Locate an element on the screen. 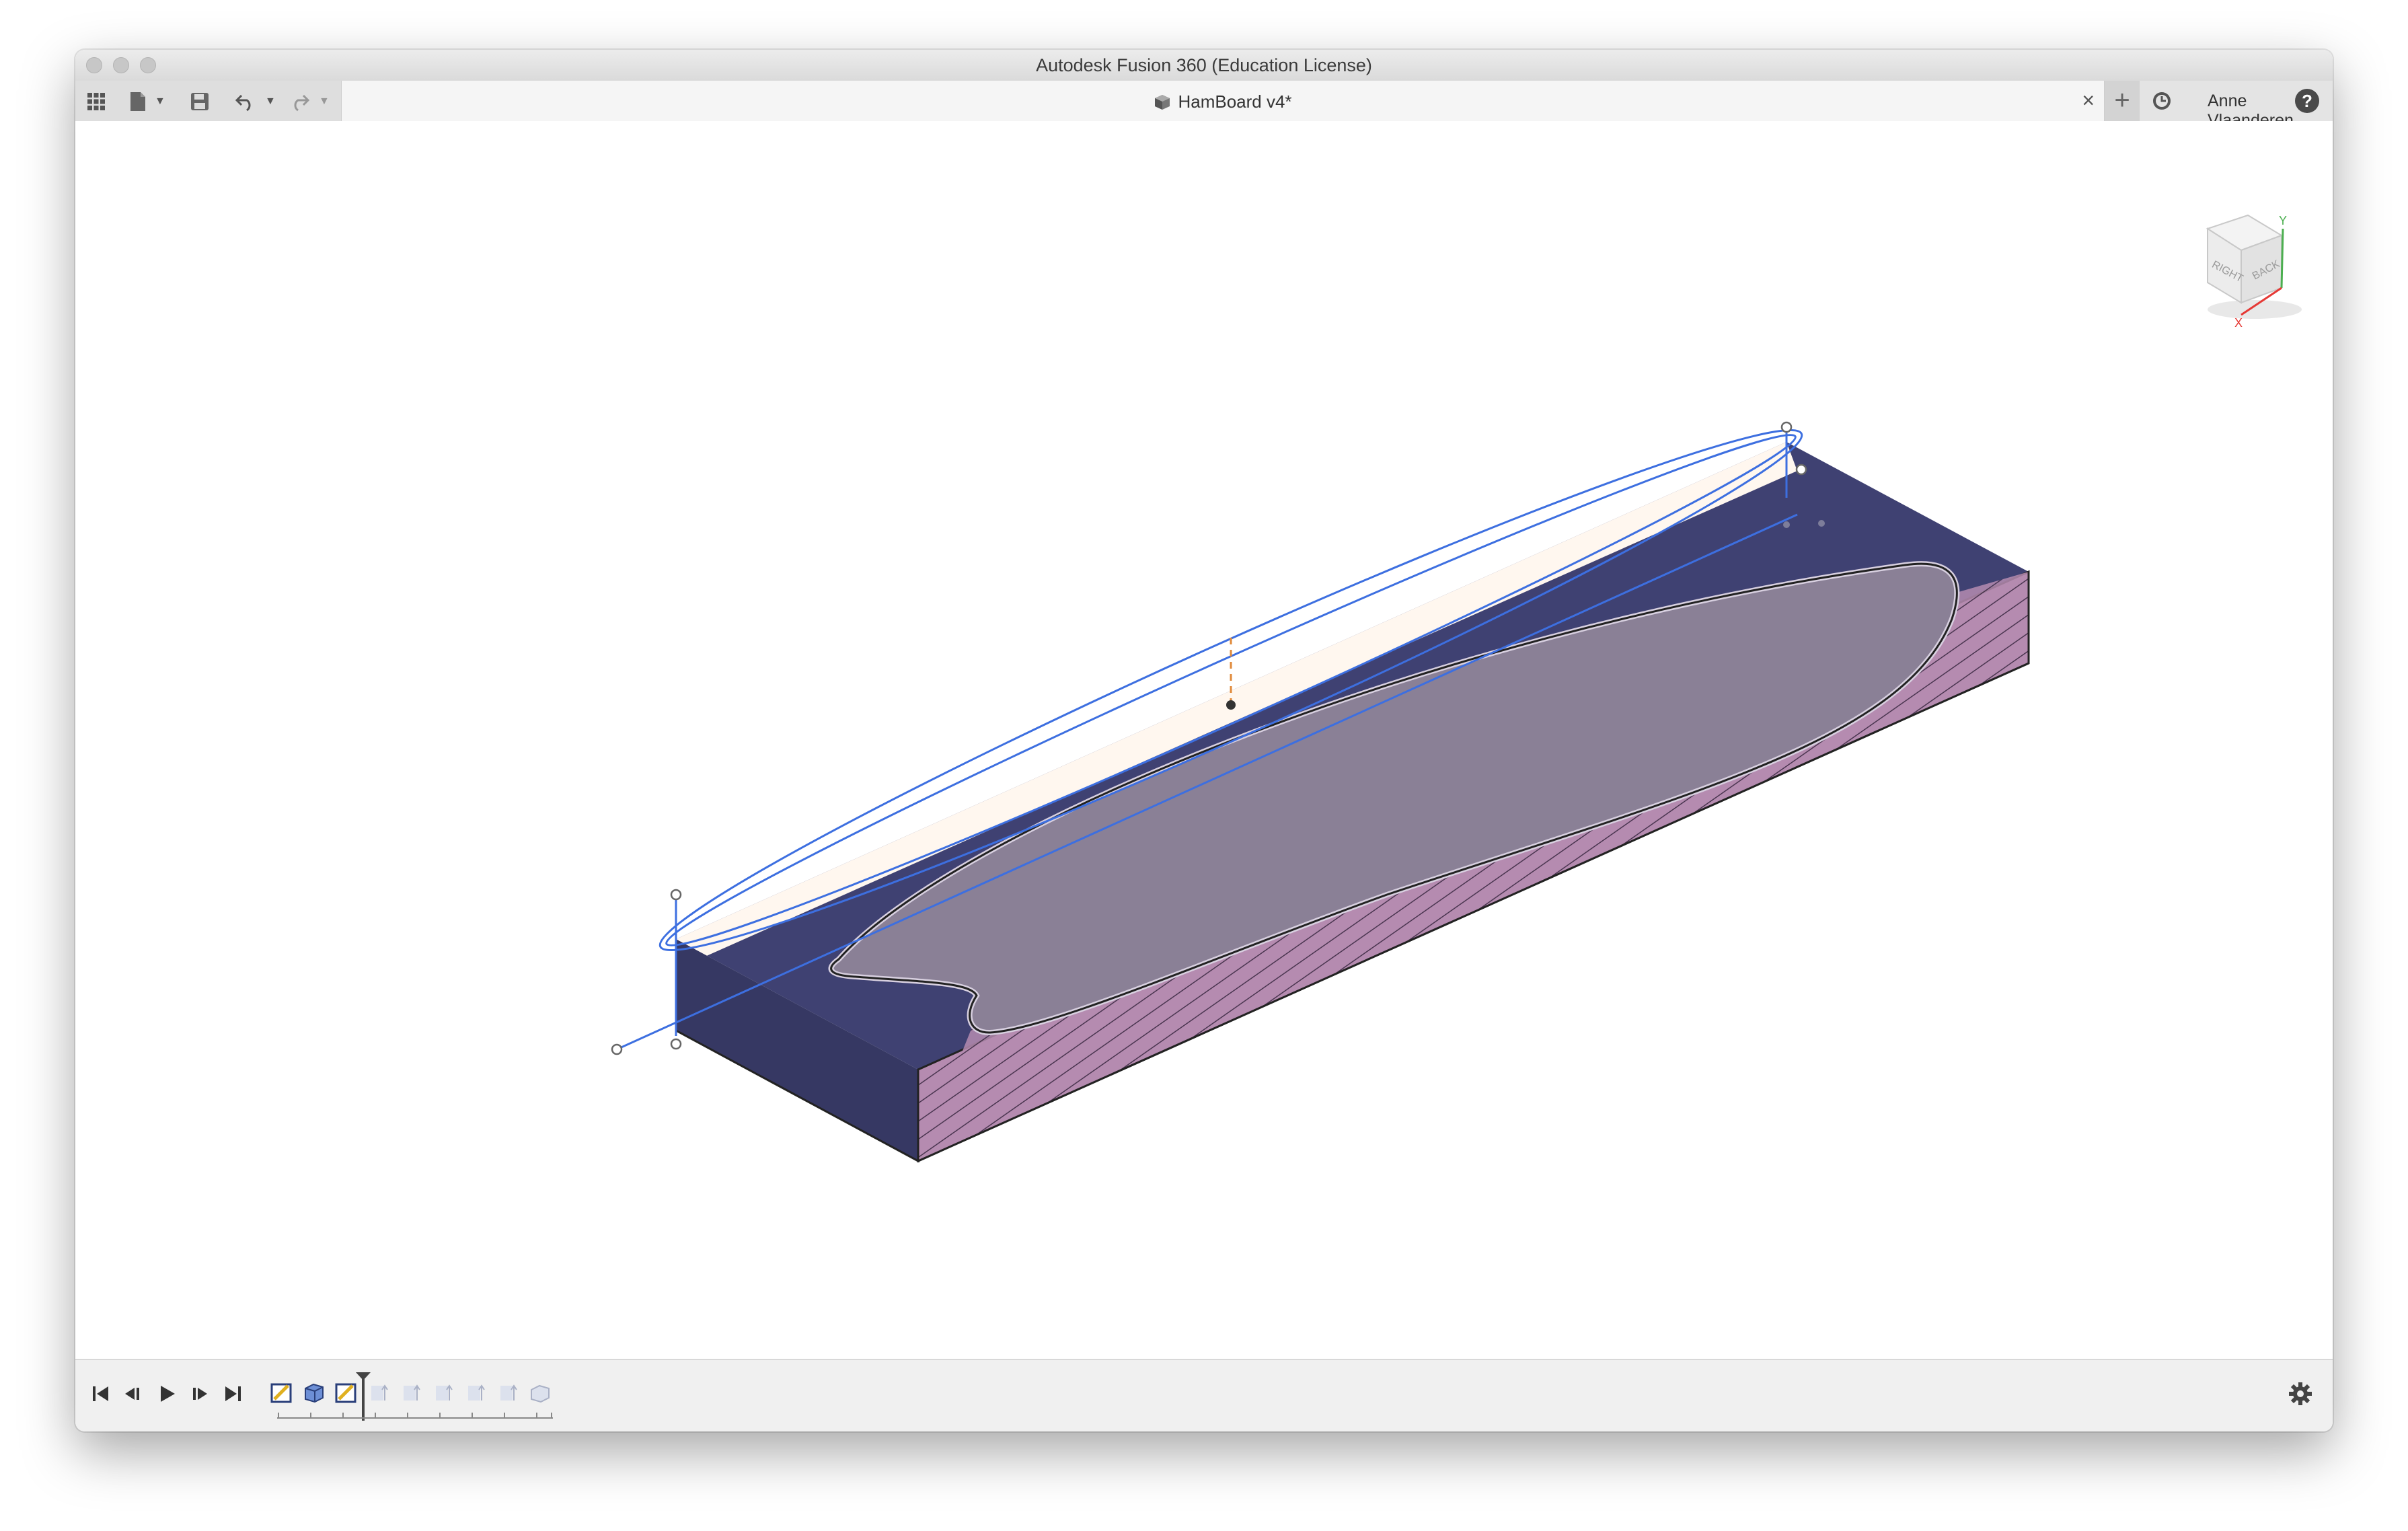 This screenshot has height=1531, width=2408. viewcube-axis-y: Y is located at coordinates (2283, 220).